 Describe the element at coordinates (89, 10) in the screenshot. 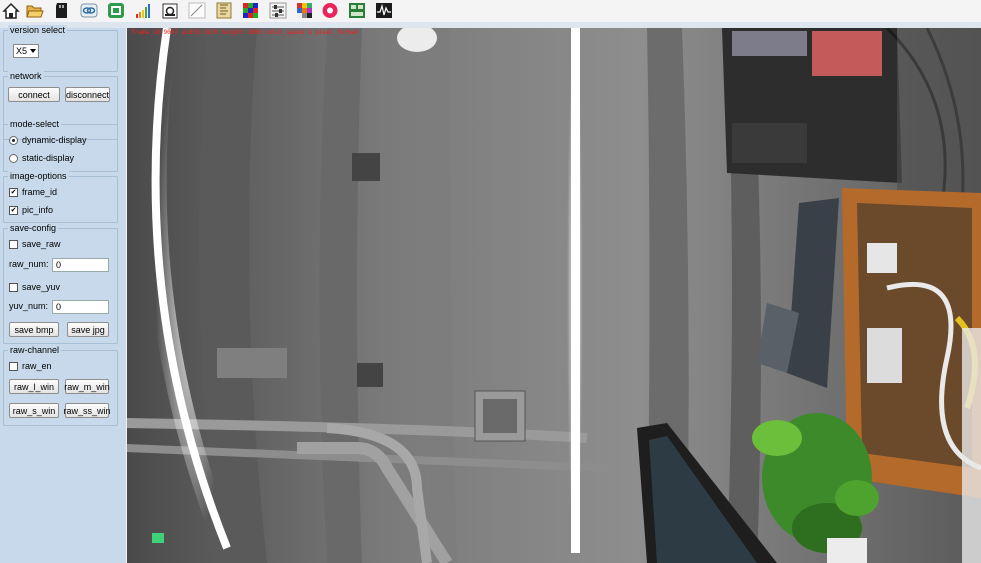

I see `link-icon` at that location.